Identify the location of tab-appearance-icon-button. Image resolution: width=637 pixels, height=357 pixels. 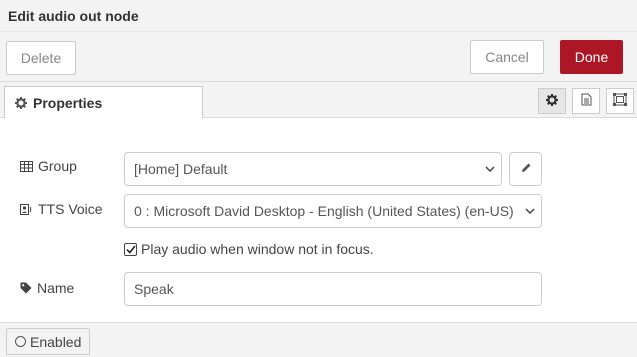
(620, 101).